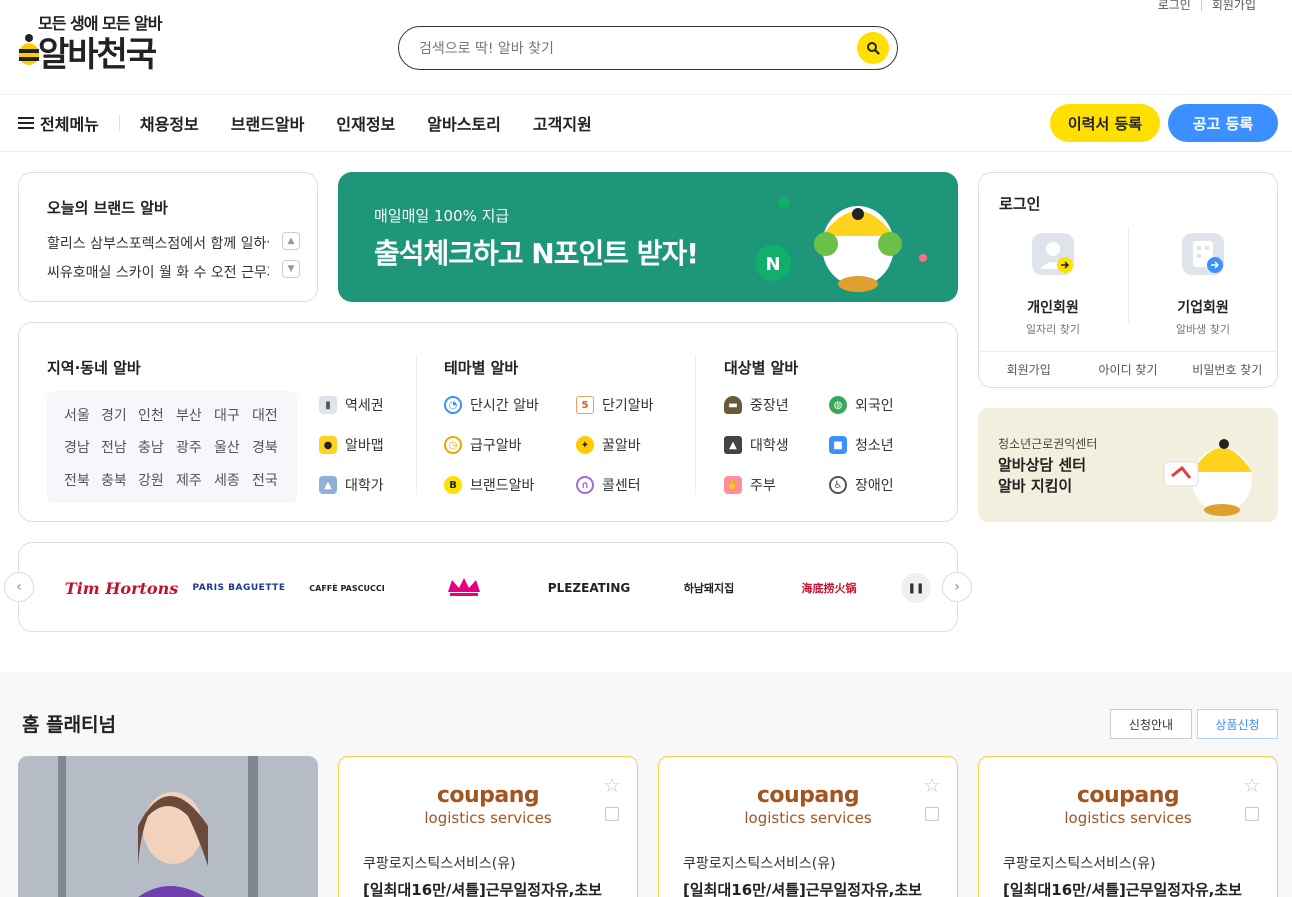  What do you see at coordinates (265, 447) in the screenshot?
I see `region-link: 경북` at bounding box center [265, 447].